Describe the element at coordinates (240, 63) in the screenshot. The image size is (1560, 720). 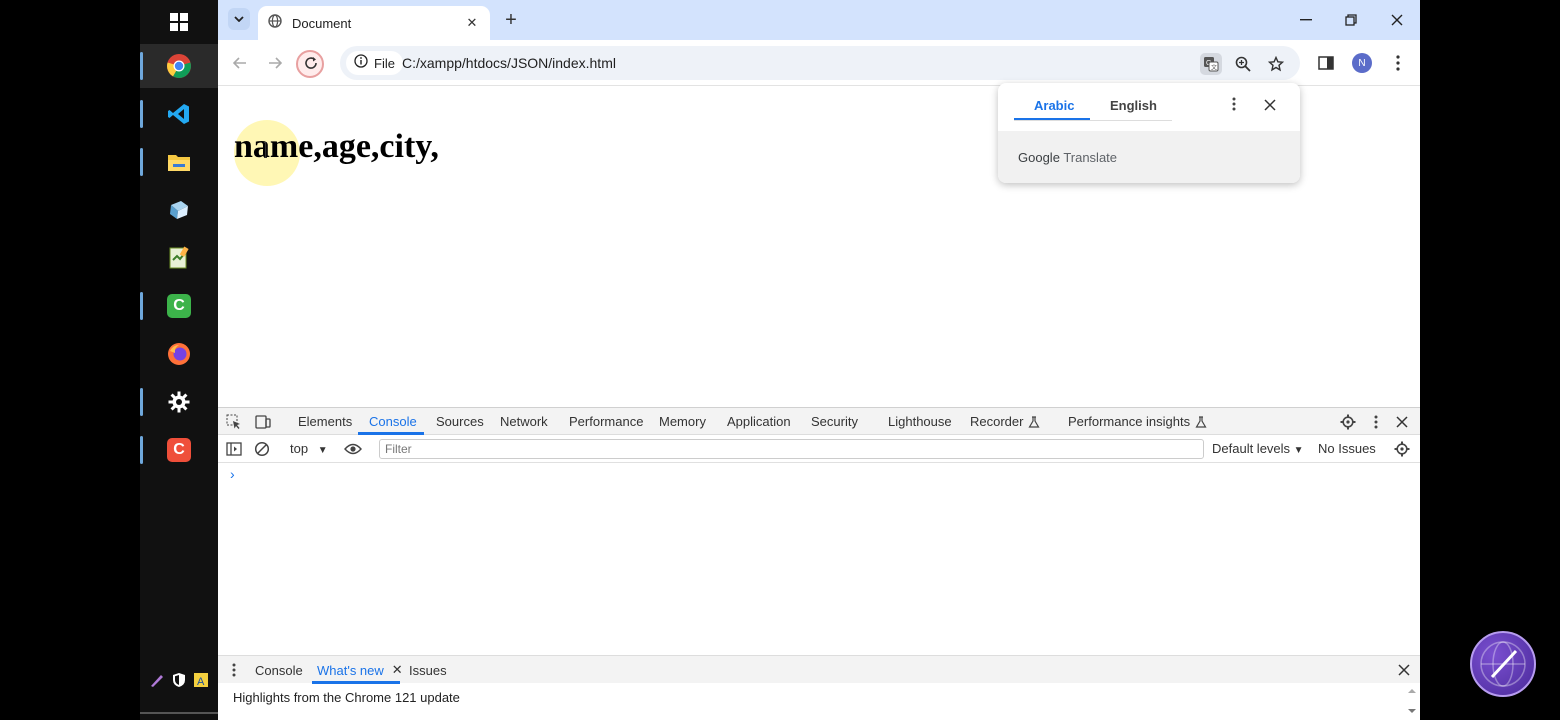
I see `back-arrow-icon` at that location.